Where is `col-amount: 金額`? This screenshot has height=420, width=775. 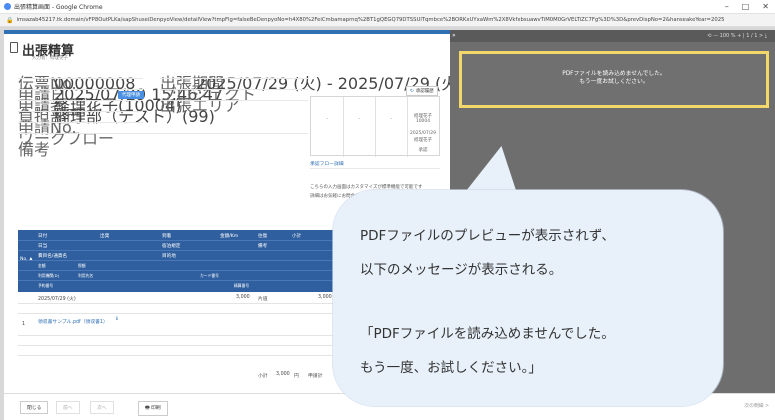
col-amount: 金額 is located at coordinates (42, 265).